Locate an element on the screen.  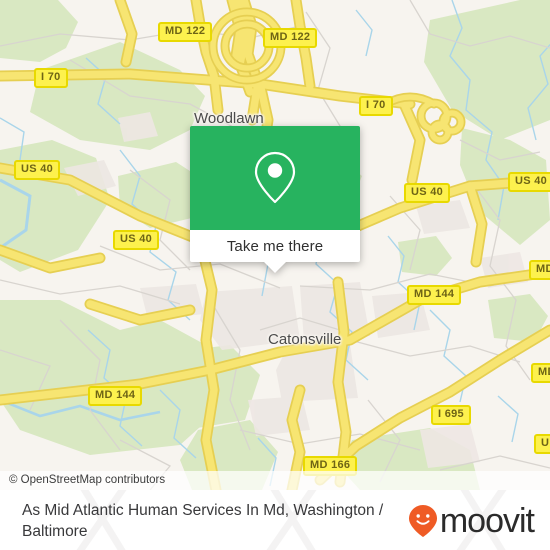
callout-image-area is located at coordinates (275, 178).